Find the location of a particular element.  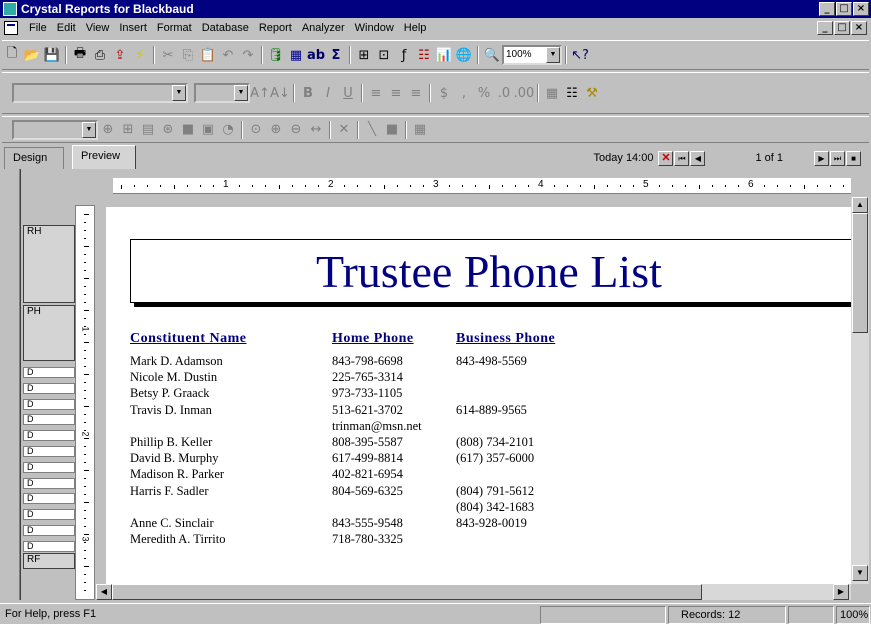

row-home-cell: 808-395-5587 is located at coordinates (367, 442).